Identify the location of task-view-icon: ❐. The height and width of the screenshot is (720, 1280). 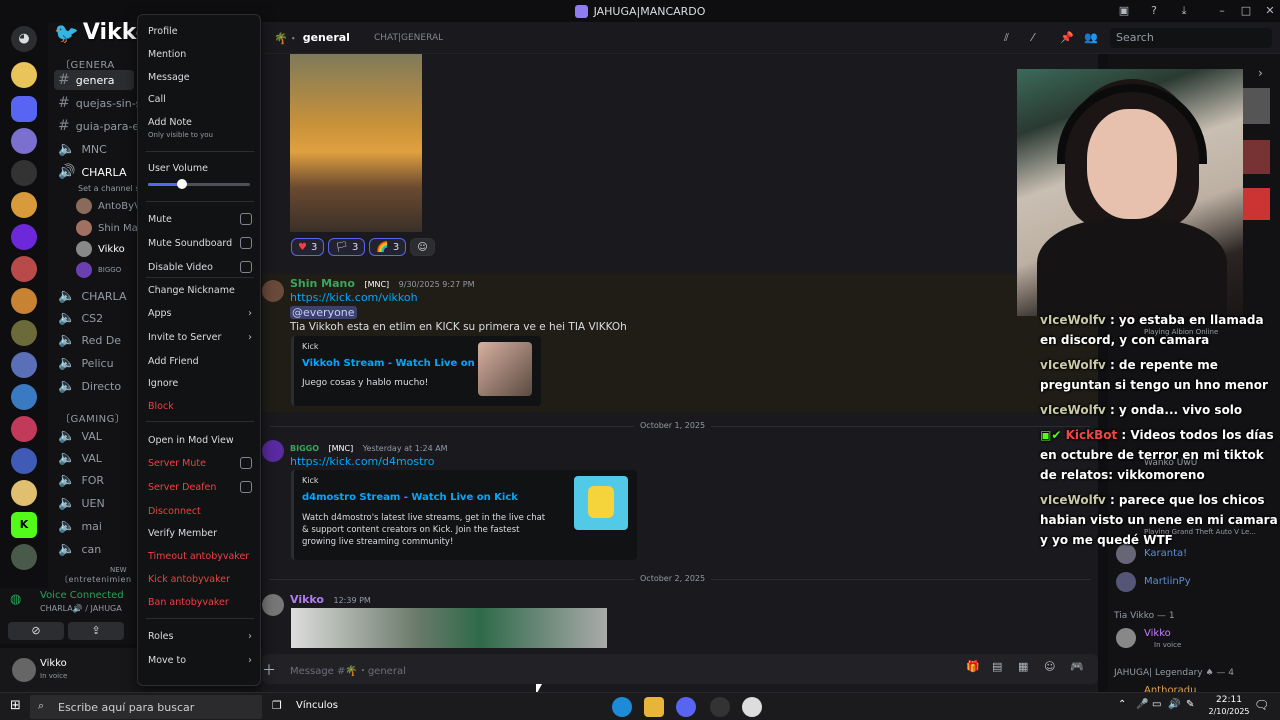
(277, 705).